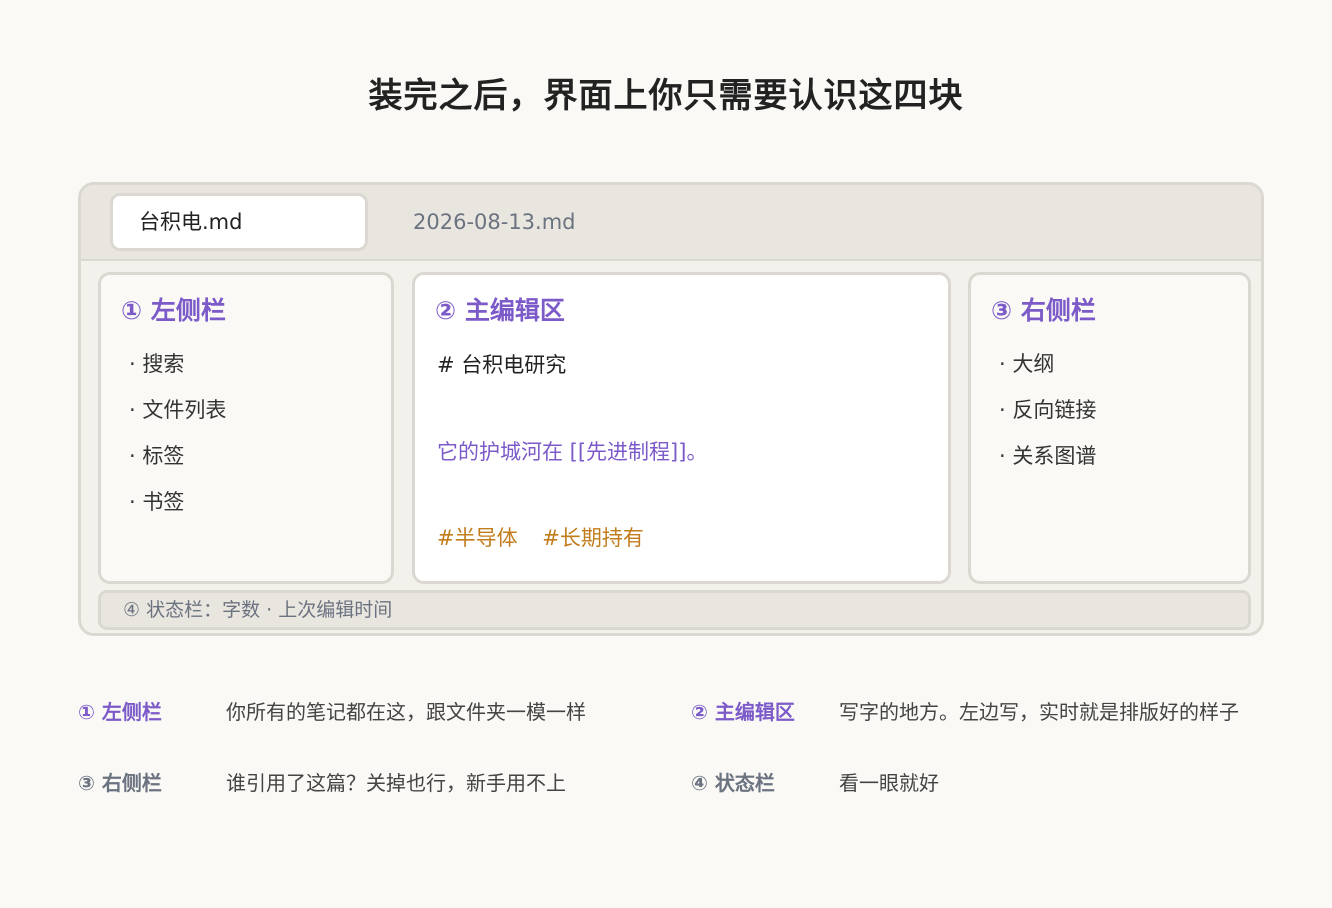 Image resolution: width=1332 pixels, height=908 pixels. I want to click on sidebar-item-tags: · 标签, so click(177, 462).